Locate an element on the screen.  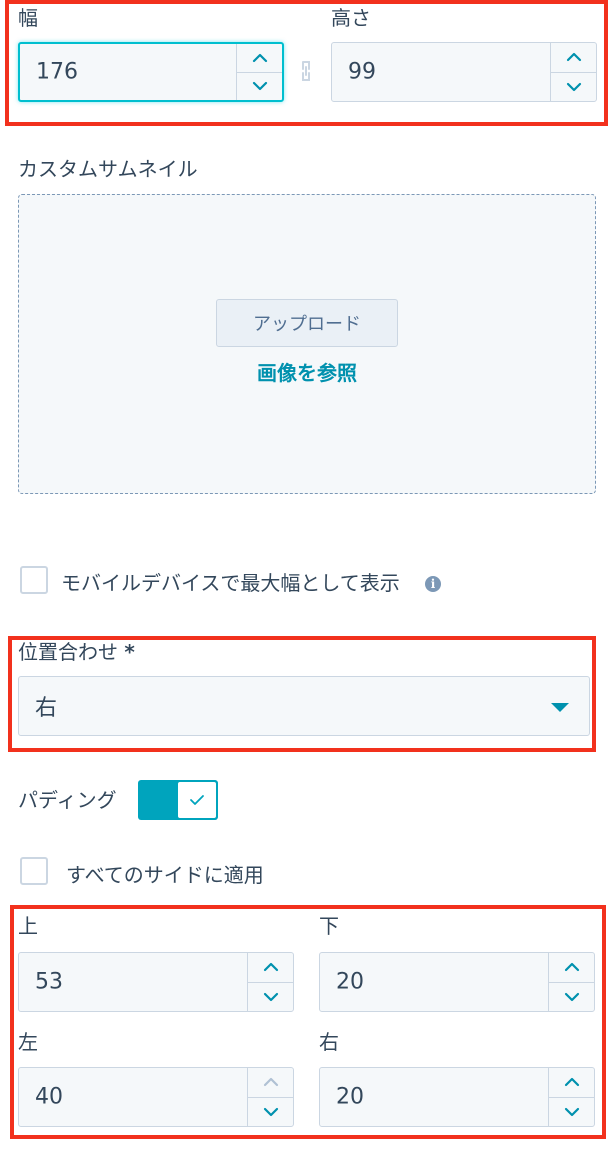
padding-top-input: 53 is located at coordinates (156, 982).